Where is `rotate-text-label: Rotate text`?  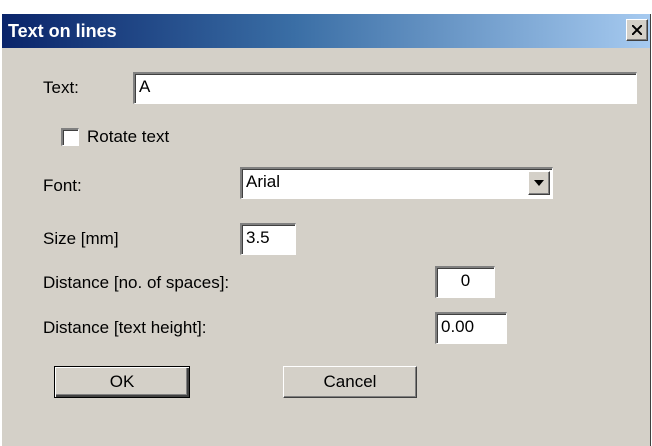
rotate-text-label: Rotate text is located at coordinates (128, 136).